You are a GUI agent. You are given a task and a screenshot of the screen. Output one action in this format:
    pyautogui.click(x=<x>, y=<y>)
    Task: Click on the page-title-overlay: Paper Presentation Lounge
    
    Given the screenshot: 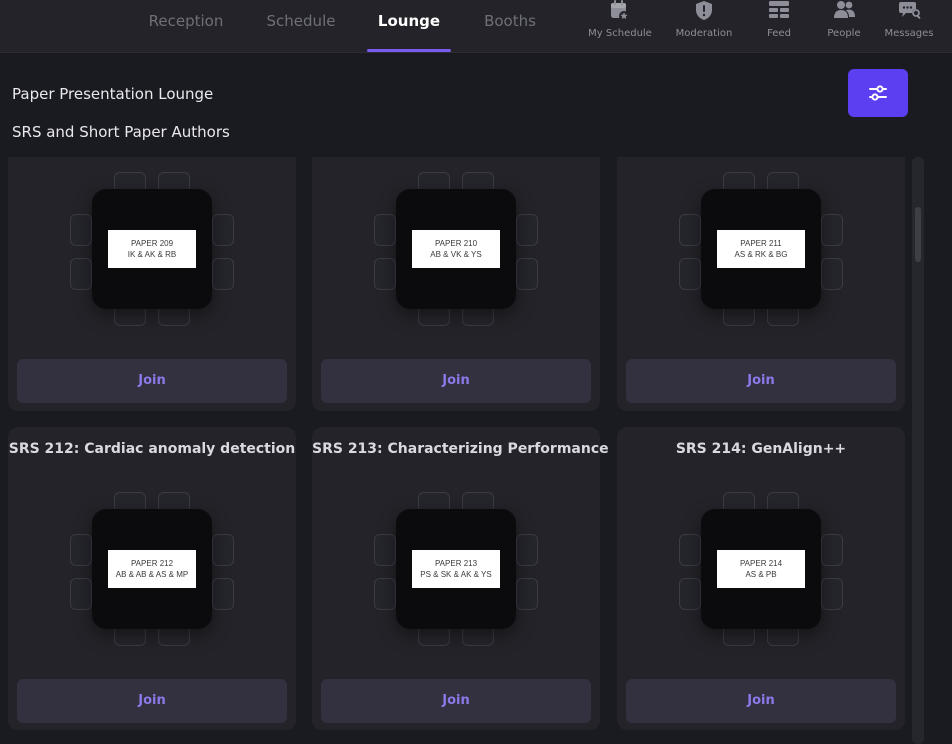 What is the action you would take?
    pyautogui.click(x=113, y=94)
    